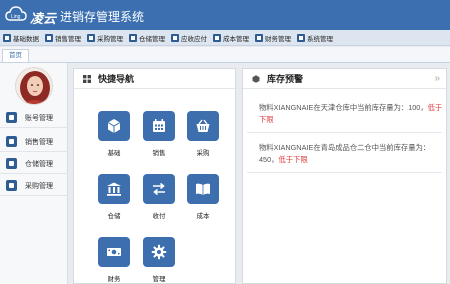 The image size is (450, 284). What do you see at coordinates (114, 279) in the screenshot?
I see `quick-tile-finance-label: 财务` at bounding box center [114, 279].